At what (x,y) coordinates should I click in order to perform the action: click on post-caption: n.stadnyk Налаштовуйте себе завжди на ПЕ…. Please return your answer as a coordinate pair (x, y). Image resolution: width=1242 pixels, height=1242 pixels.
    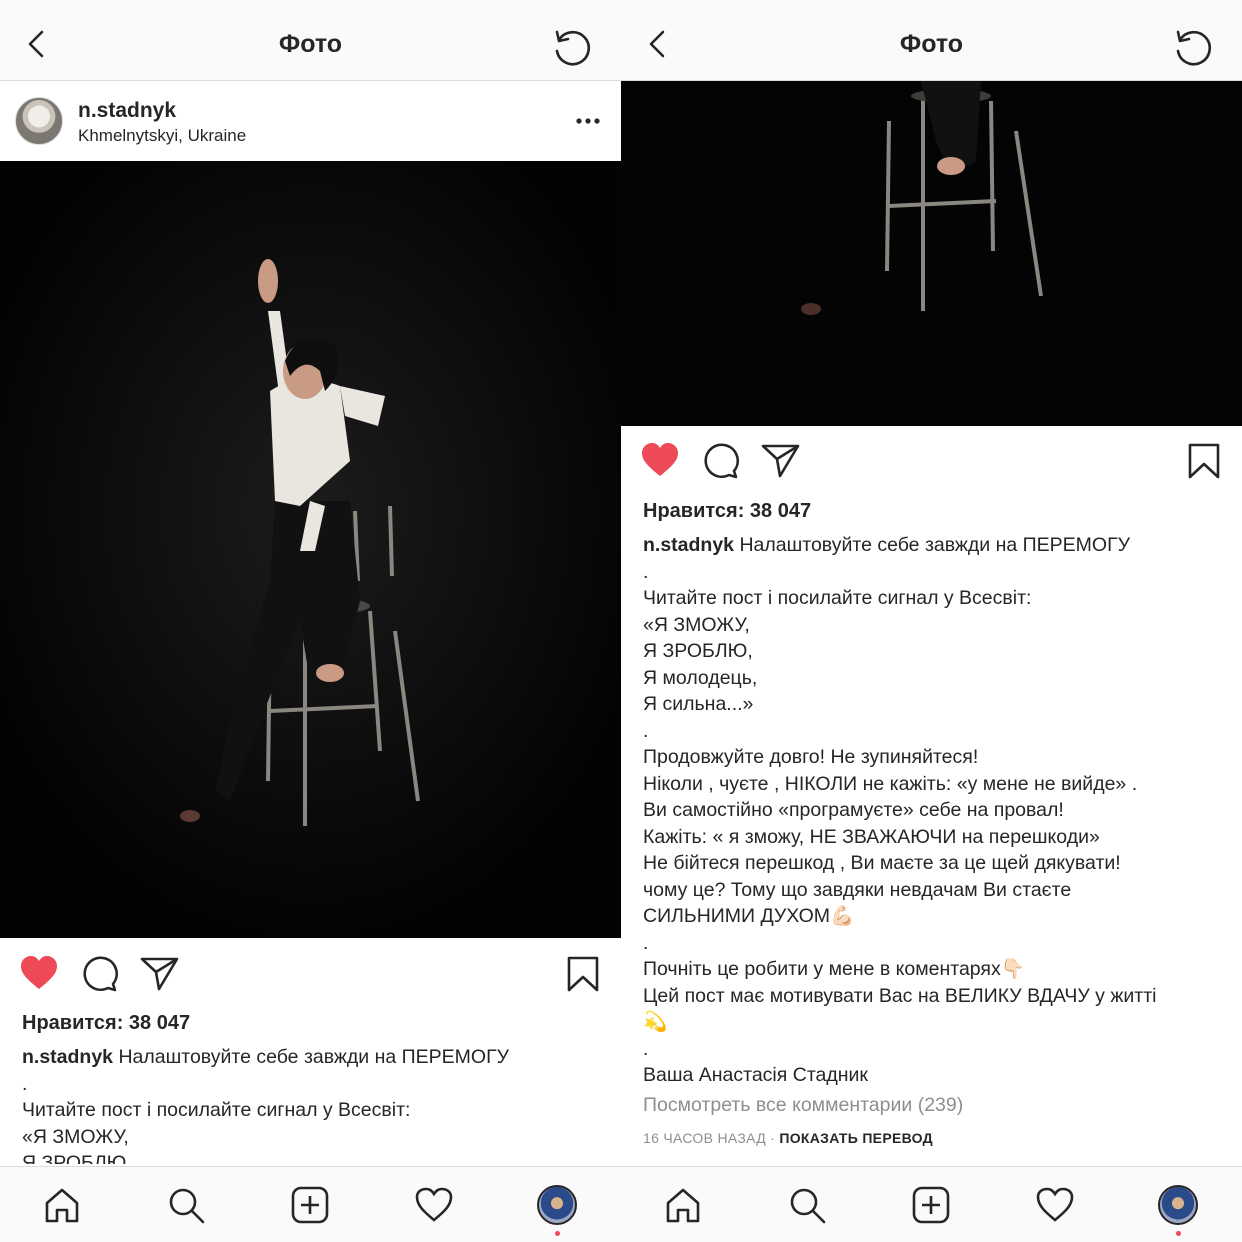
    Looking at the image, I should click on (314, 1104).